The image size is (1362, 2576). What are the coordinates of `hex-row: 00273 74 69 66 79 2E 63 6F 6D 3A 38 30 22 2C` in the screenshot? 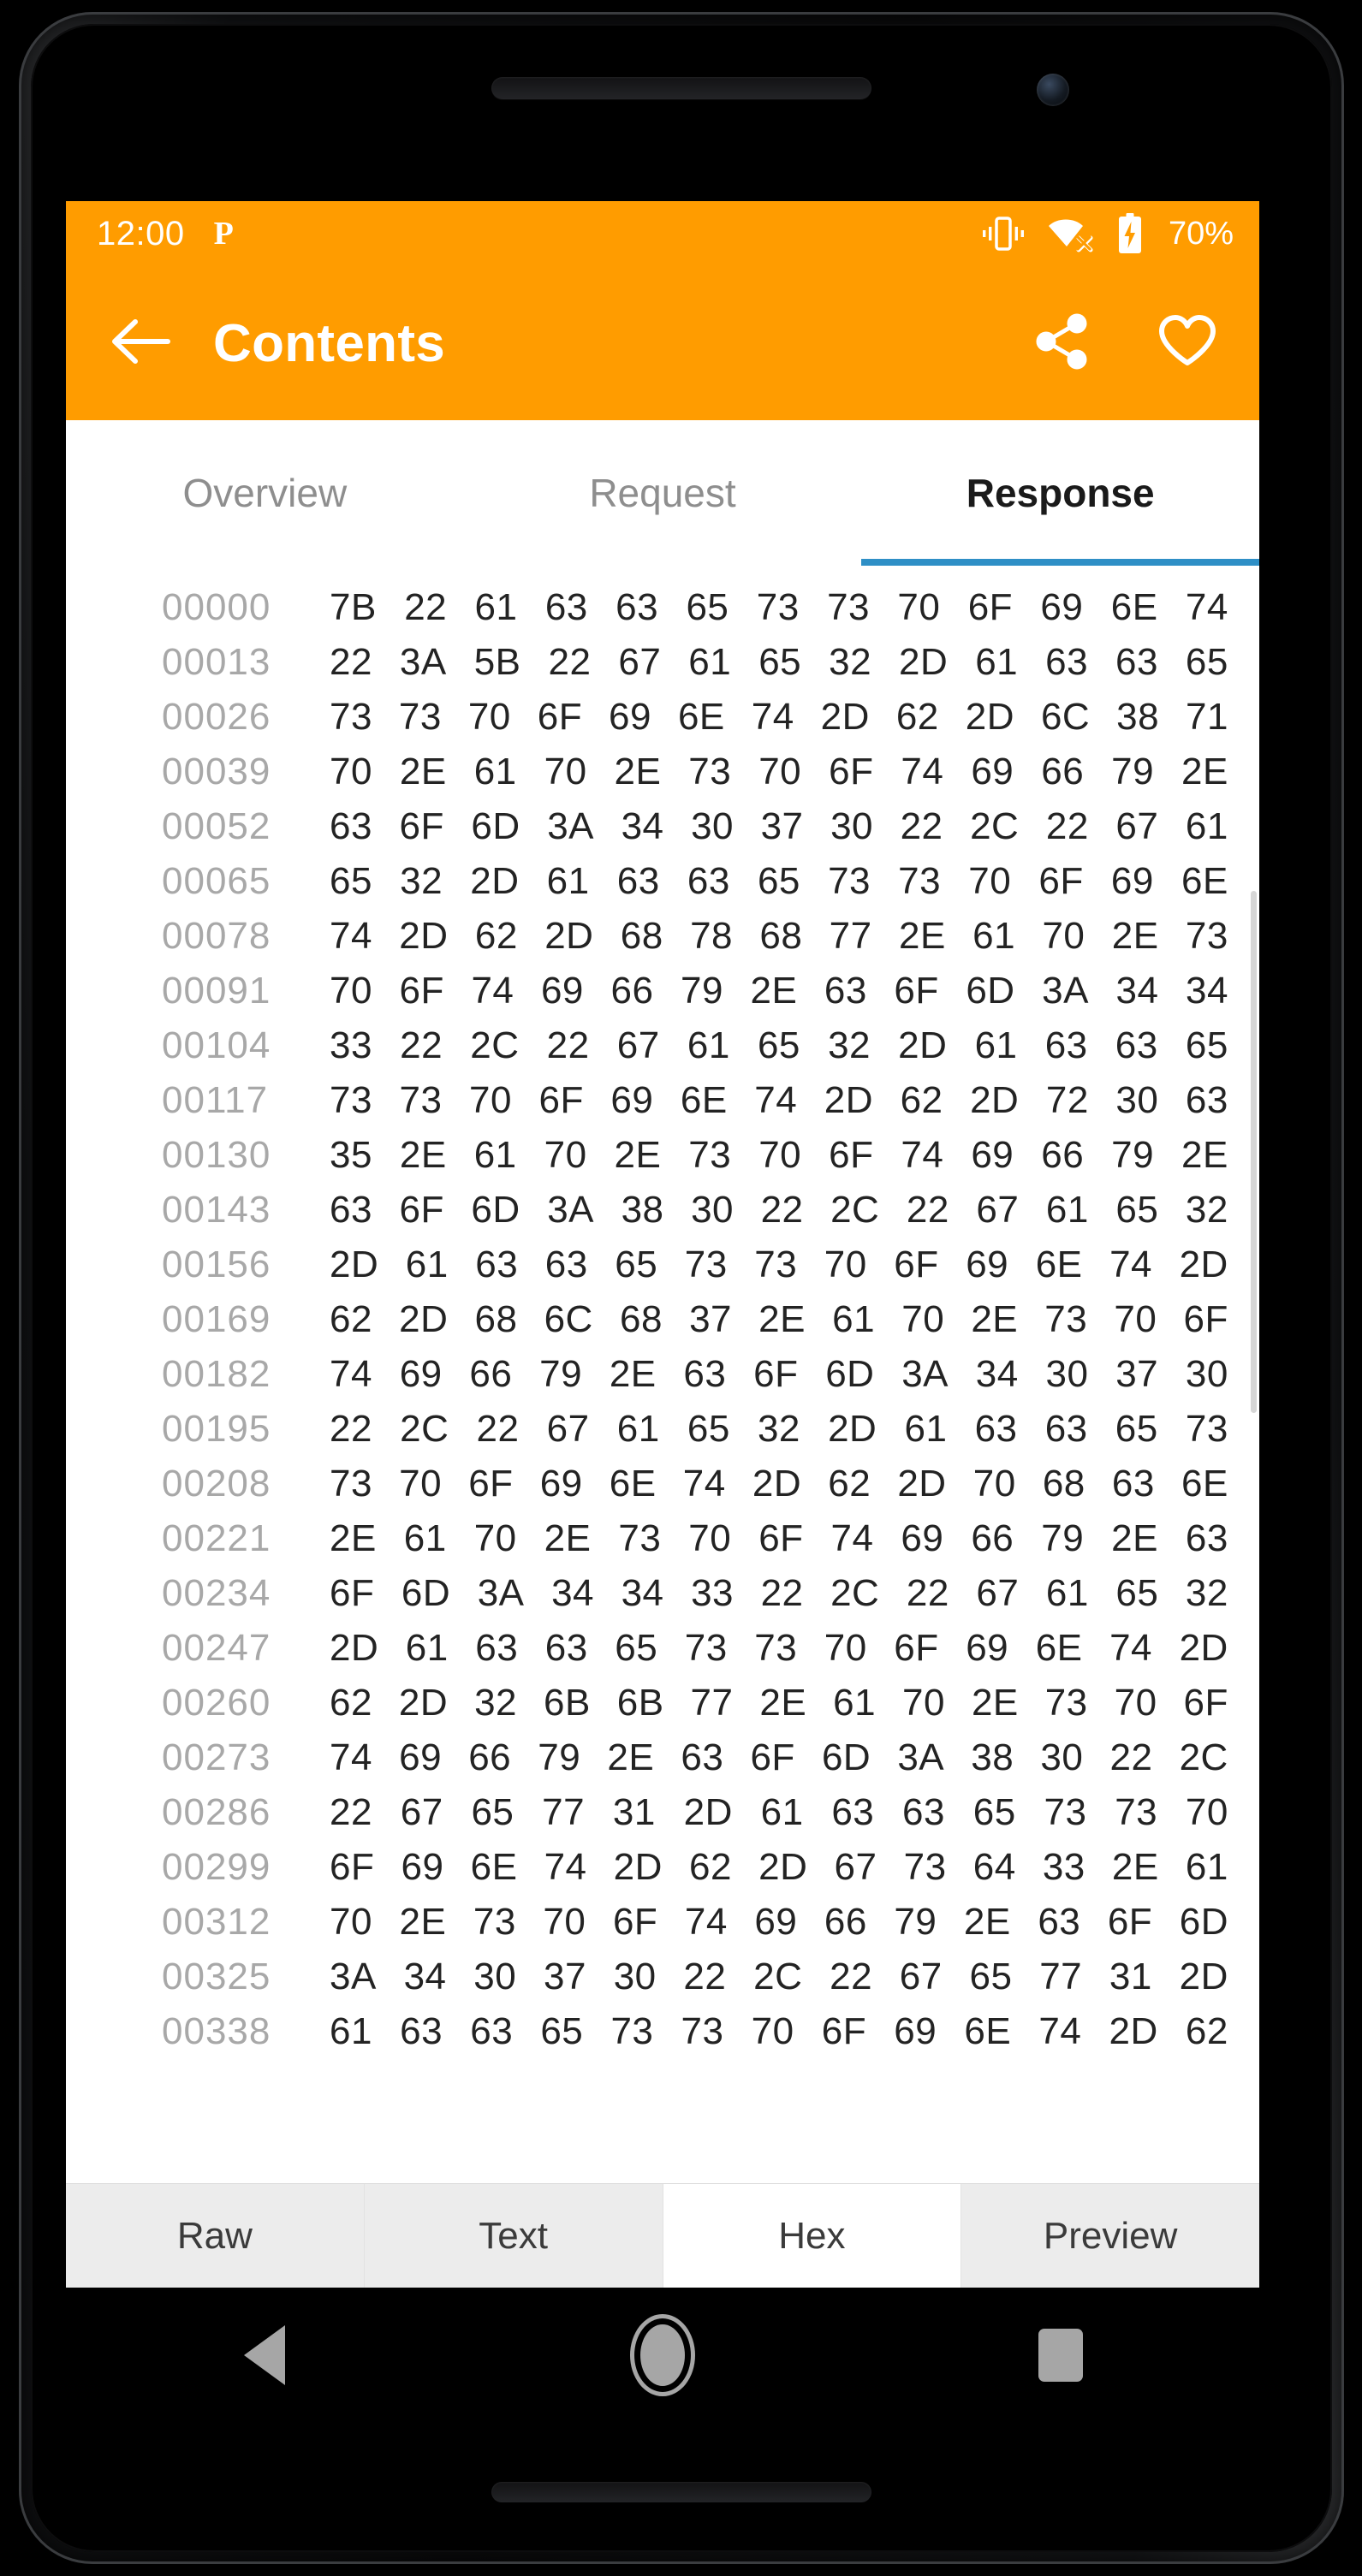 It's located at (663, 1763).